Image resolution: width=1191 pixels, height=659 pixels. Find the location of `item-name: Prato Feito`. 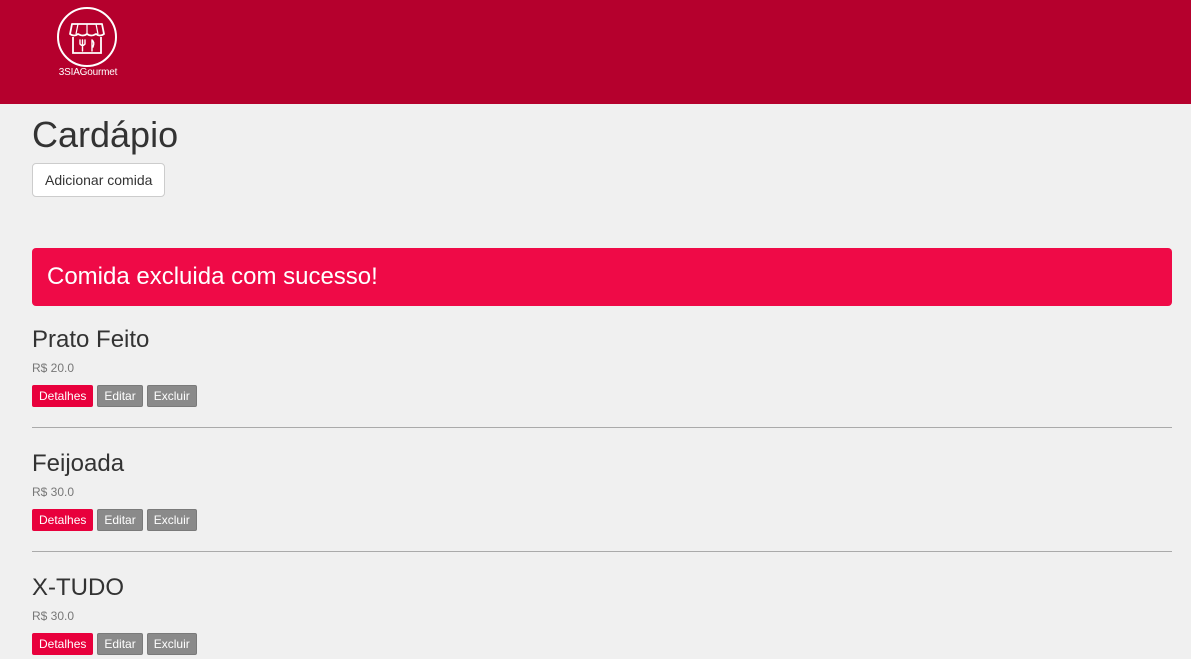

item-name: Prato Feito is located at coordinates (91, 339).